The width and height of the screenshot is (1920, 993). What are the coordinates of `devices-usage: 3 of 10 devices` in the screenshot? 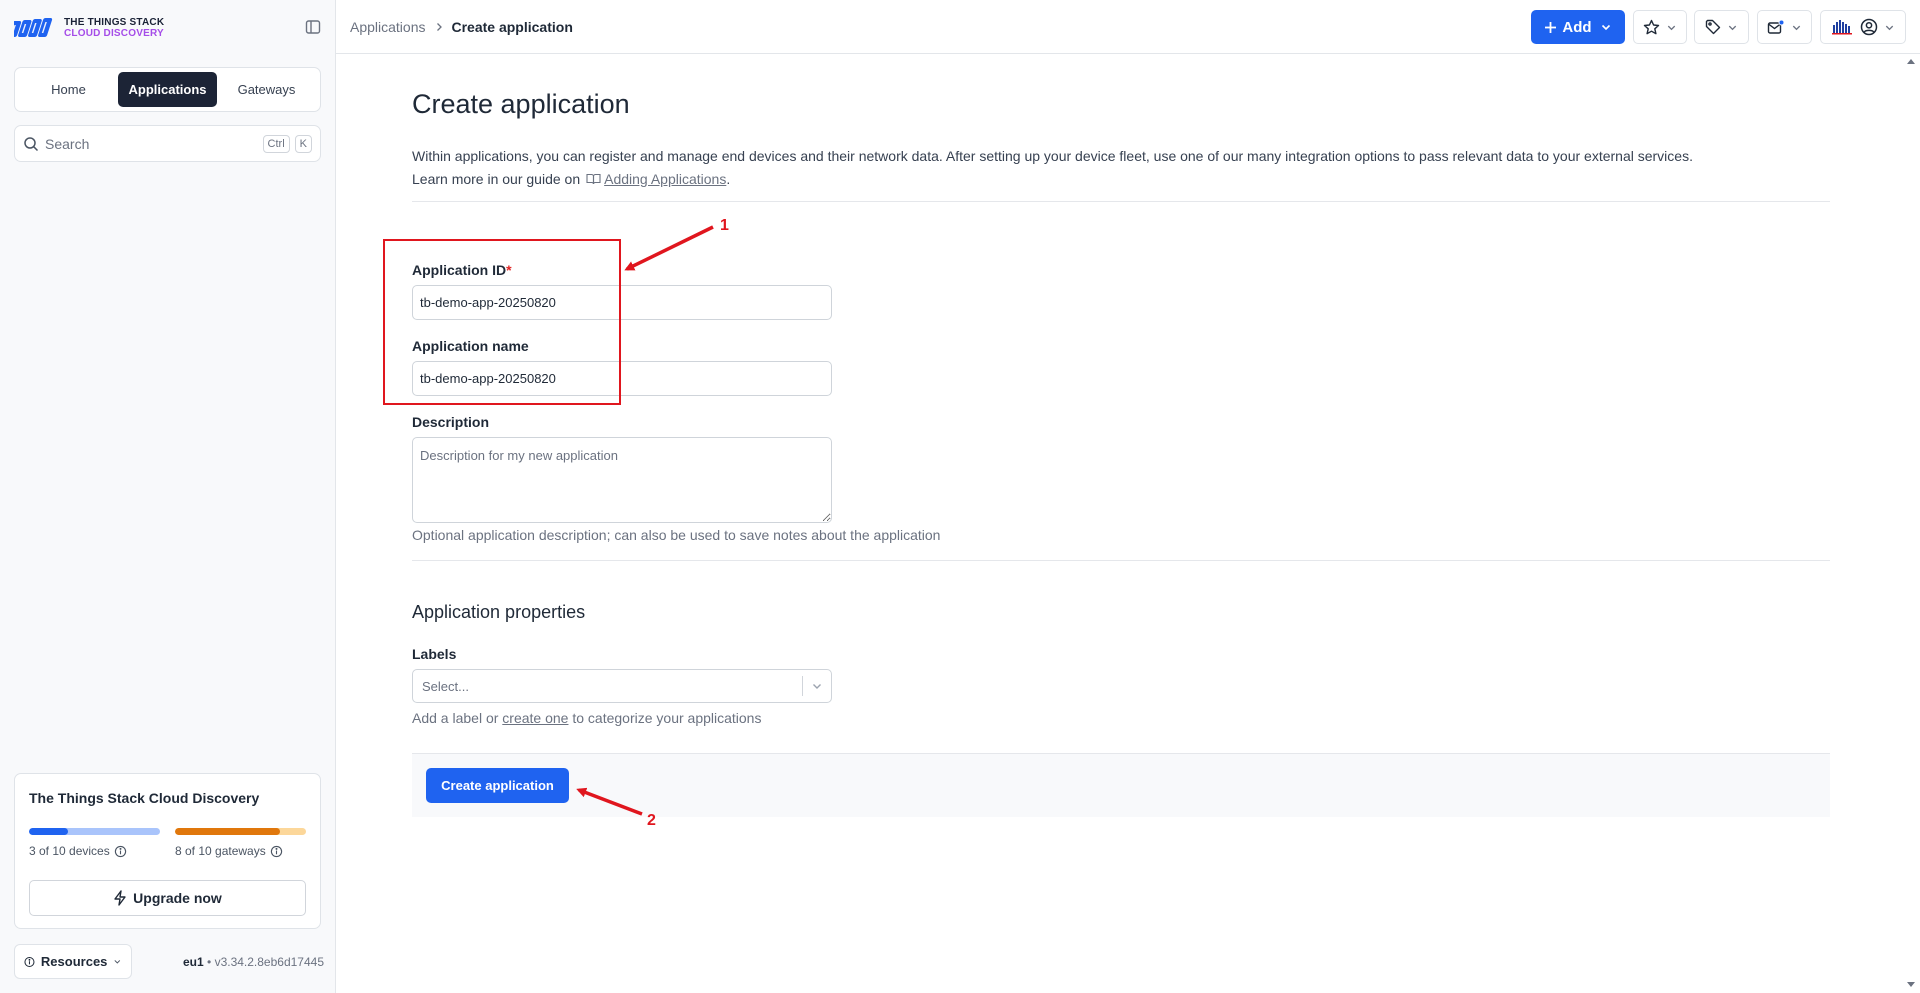 It's located at (78, 851).